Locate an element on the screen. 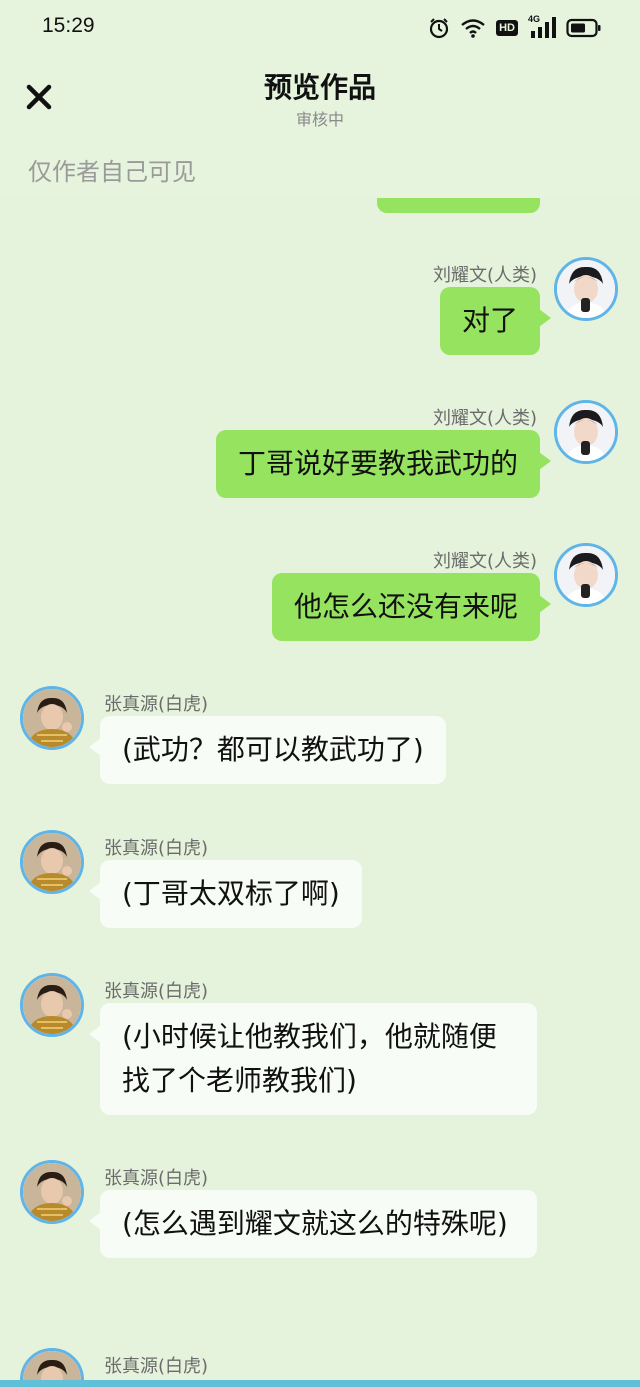 The height and width of the screenshot is (1387, 640). status-time: 15:29 is located at coordinates (68, 25).